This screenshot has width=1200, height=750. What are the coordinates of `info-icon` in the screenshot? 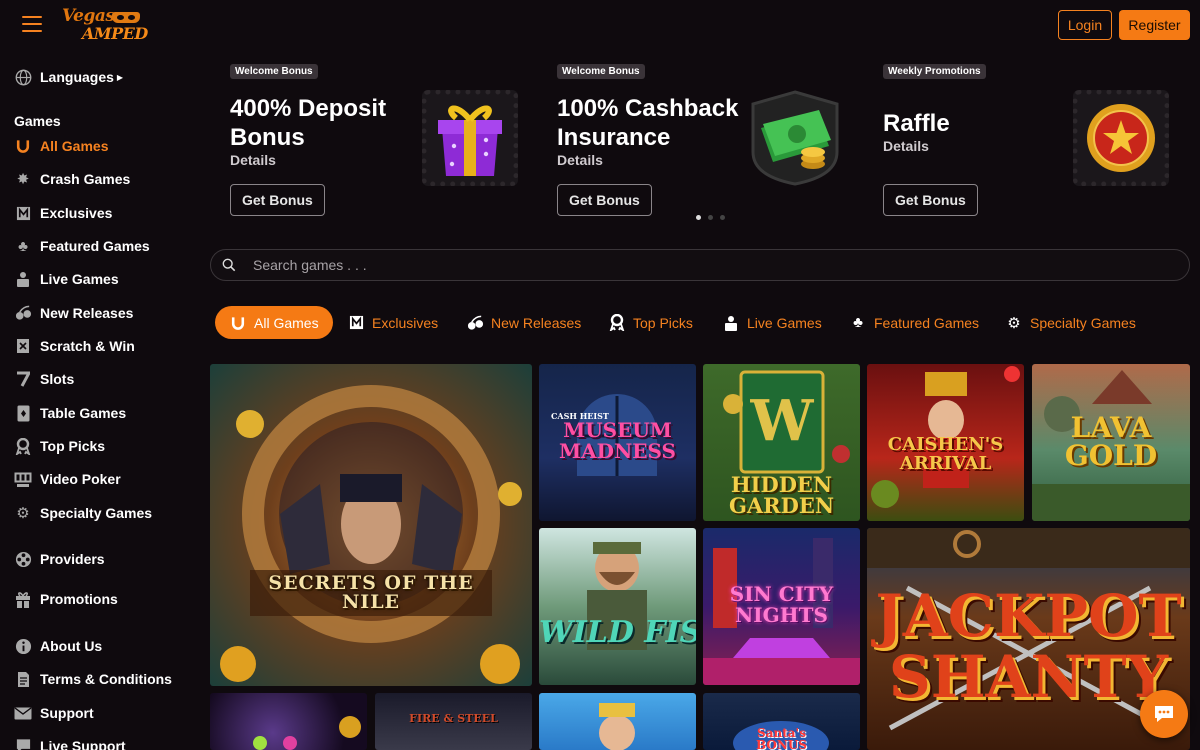 It's located at (23, 646).